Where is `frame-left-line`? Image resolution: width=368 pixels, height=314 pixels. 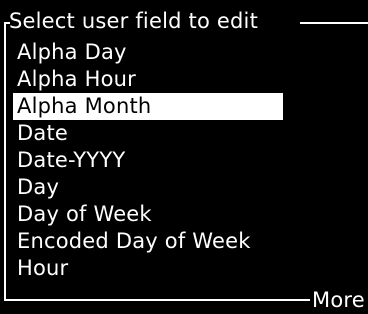
frame-left-line is located at coordinates (5, 162).